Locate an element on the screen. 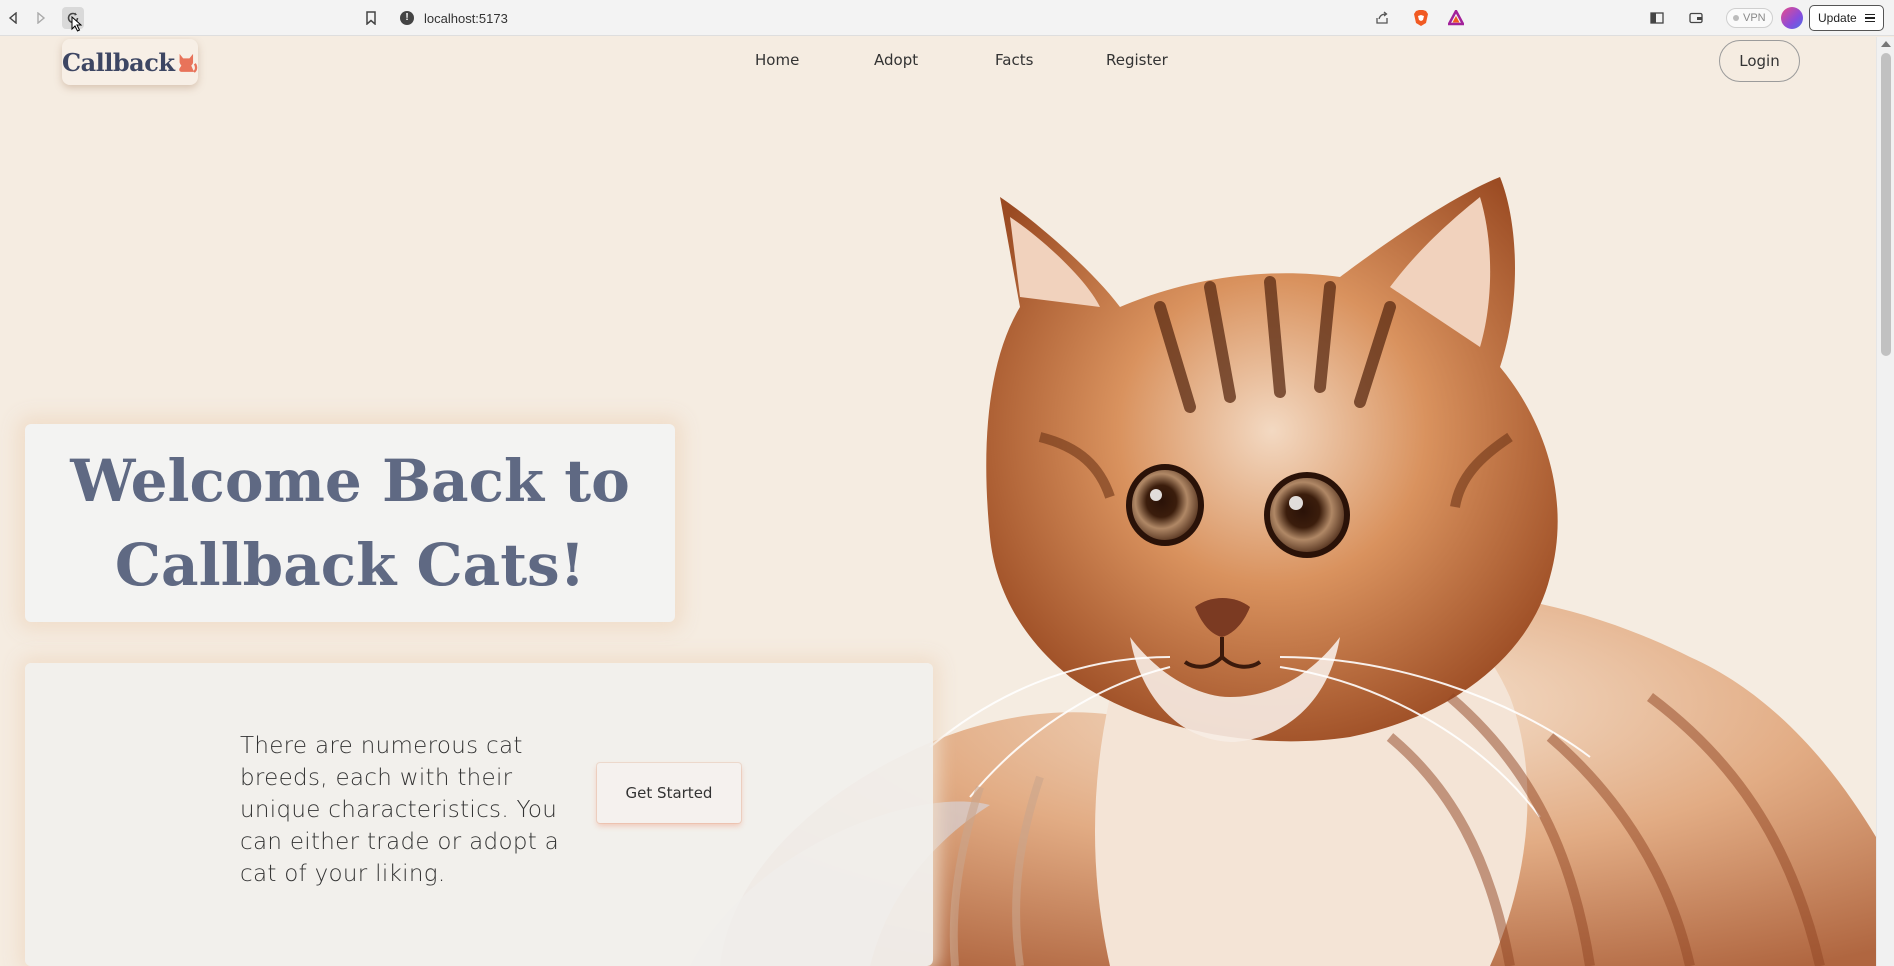 This screenshot has width=1894, height=966. hero-title-line1: Welcome Back to is located at coordinates (350, 481).